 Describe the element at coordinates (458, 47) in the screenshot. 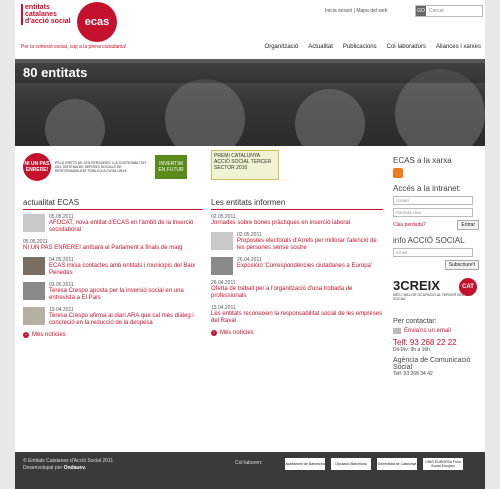

I see `nav-aliances: Aliances i xarxes` at that location.